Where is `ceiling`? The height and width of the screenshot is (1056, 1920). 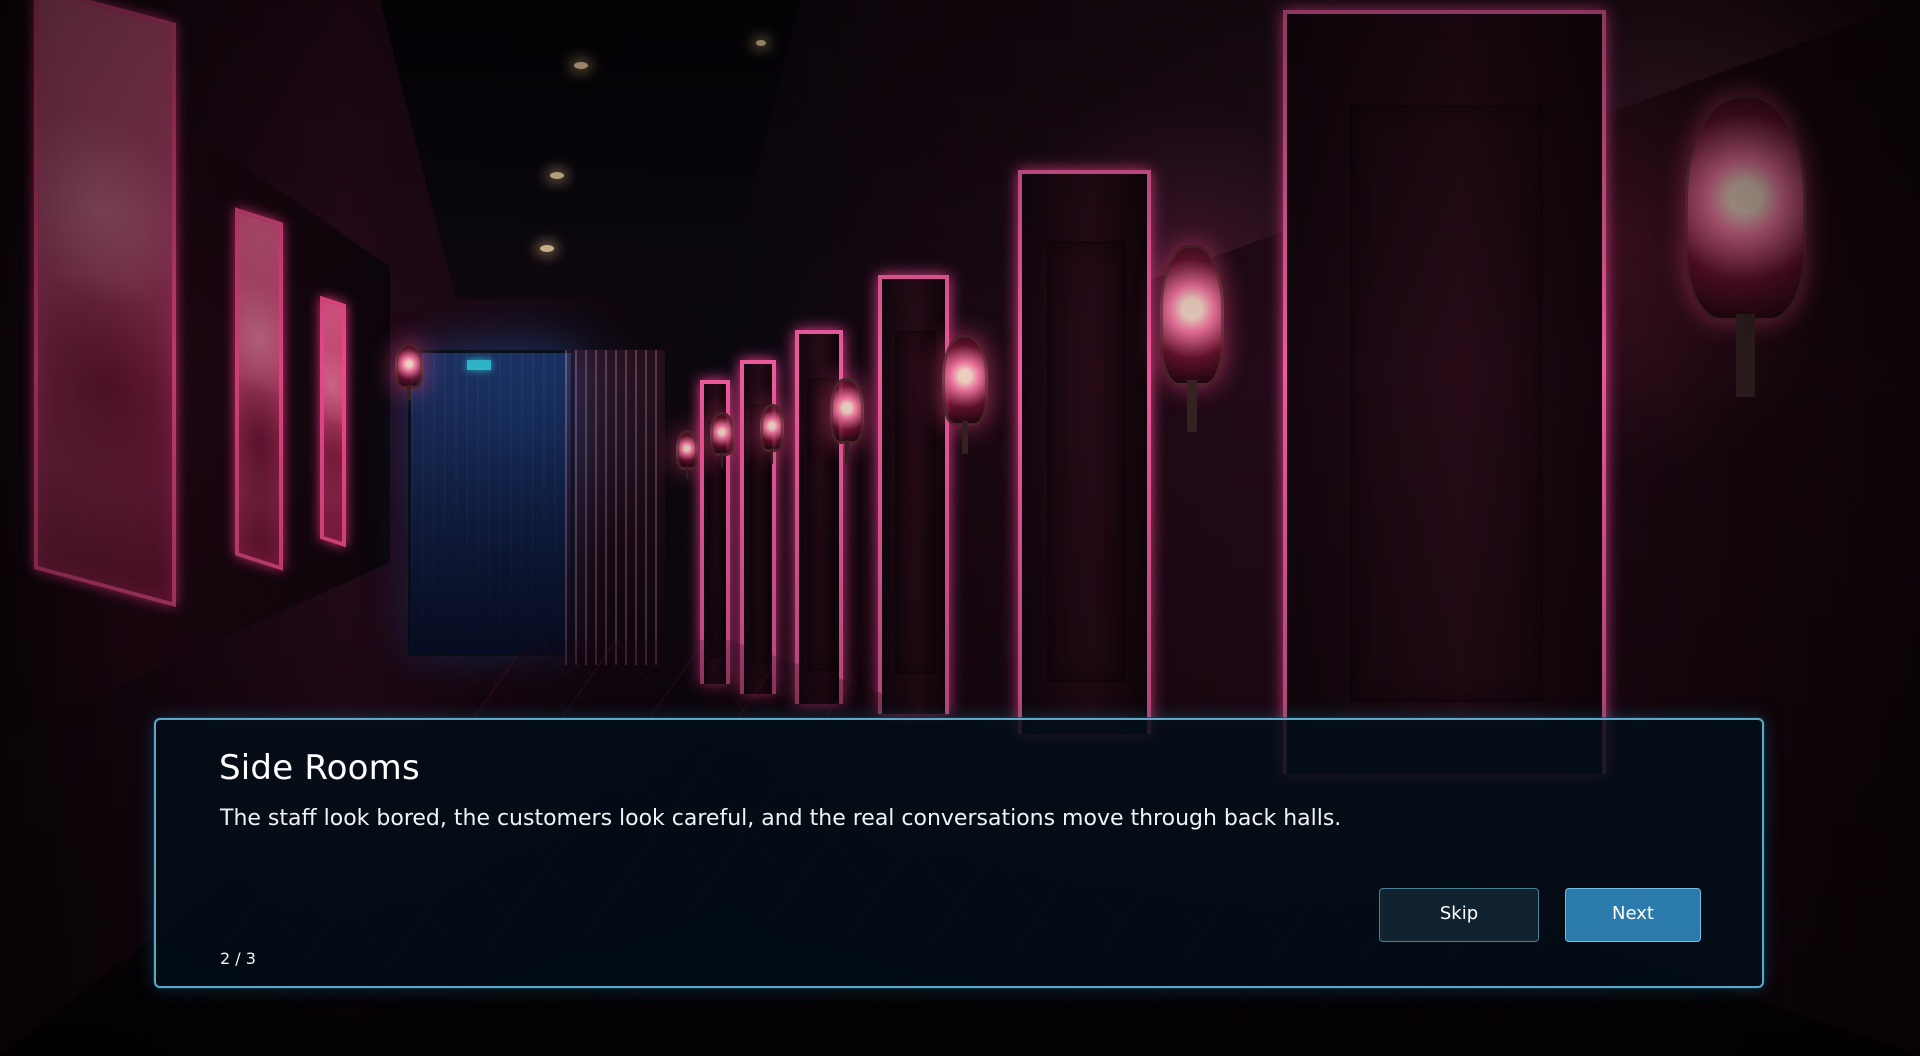 ceiling is located at coordinates (590, 150).